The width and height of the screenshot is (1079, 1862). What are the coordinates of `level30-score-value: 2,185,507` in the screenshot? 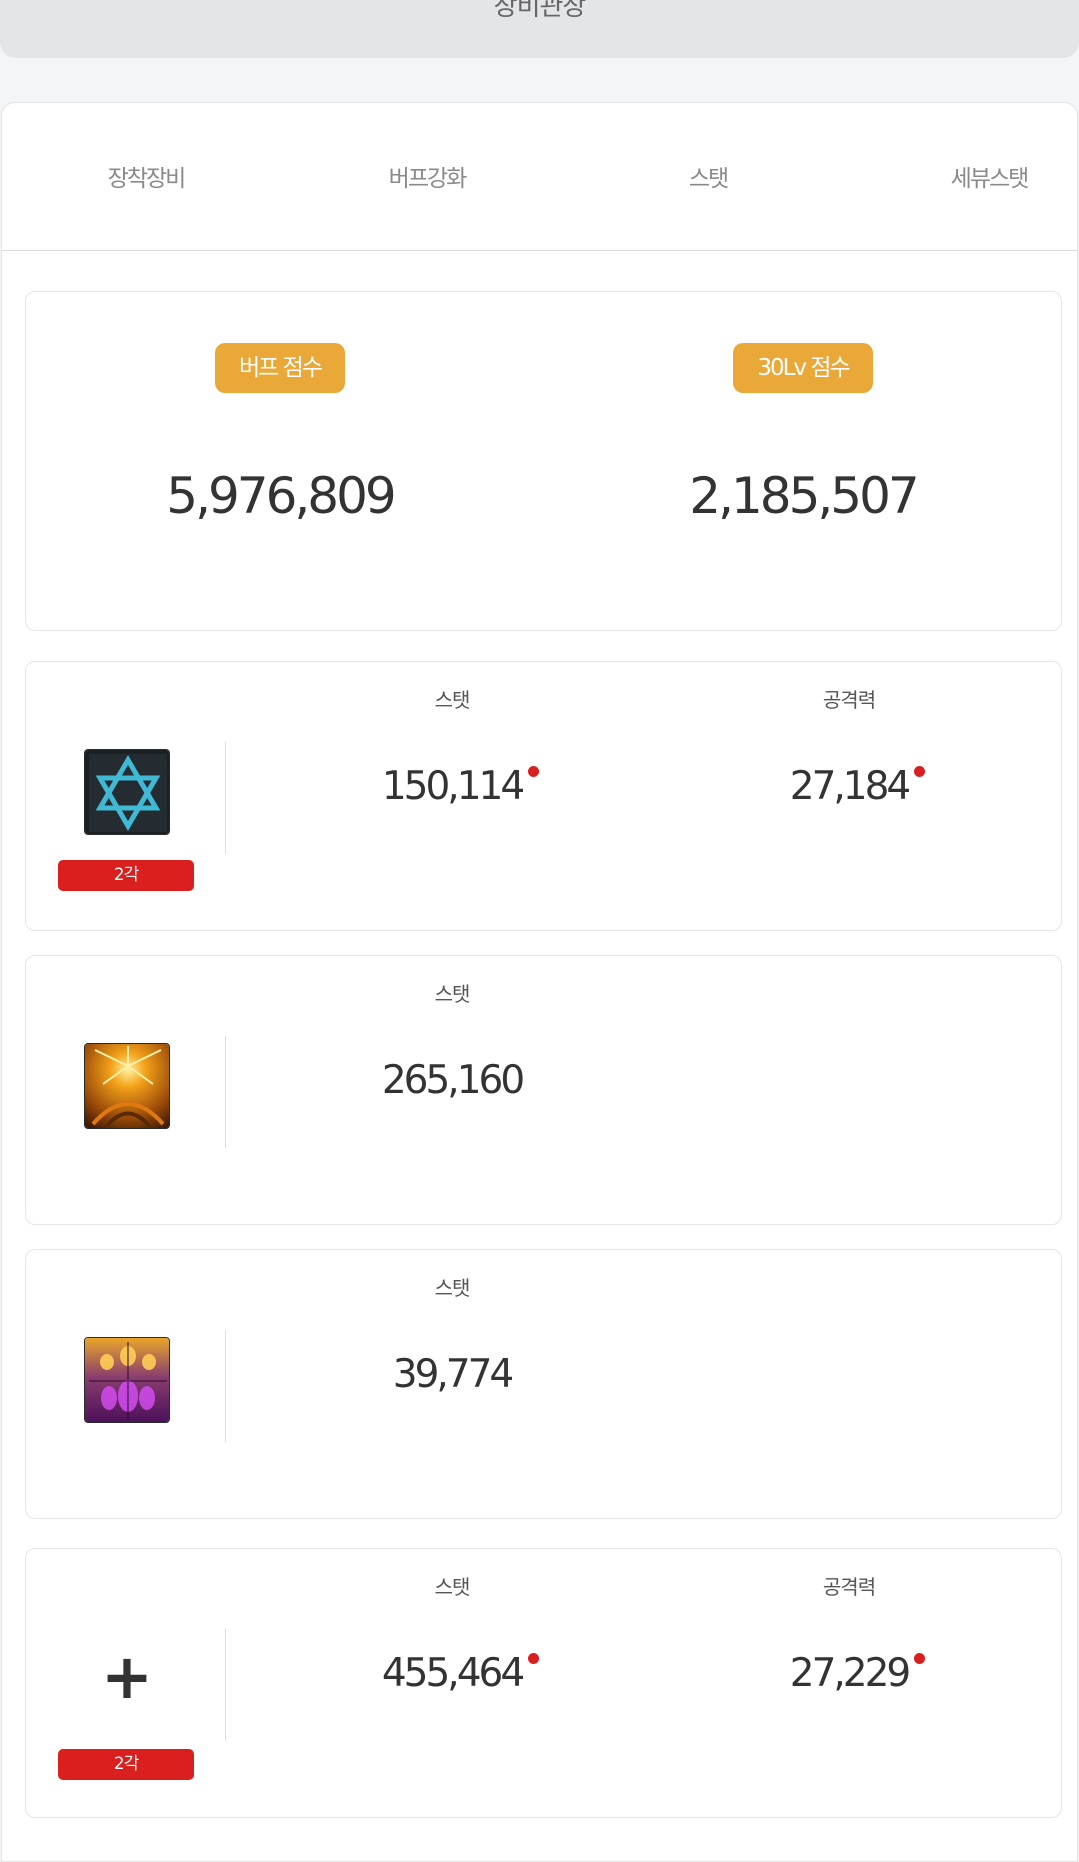 It's located at (804, 496).